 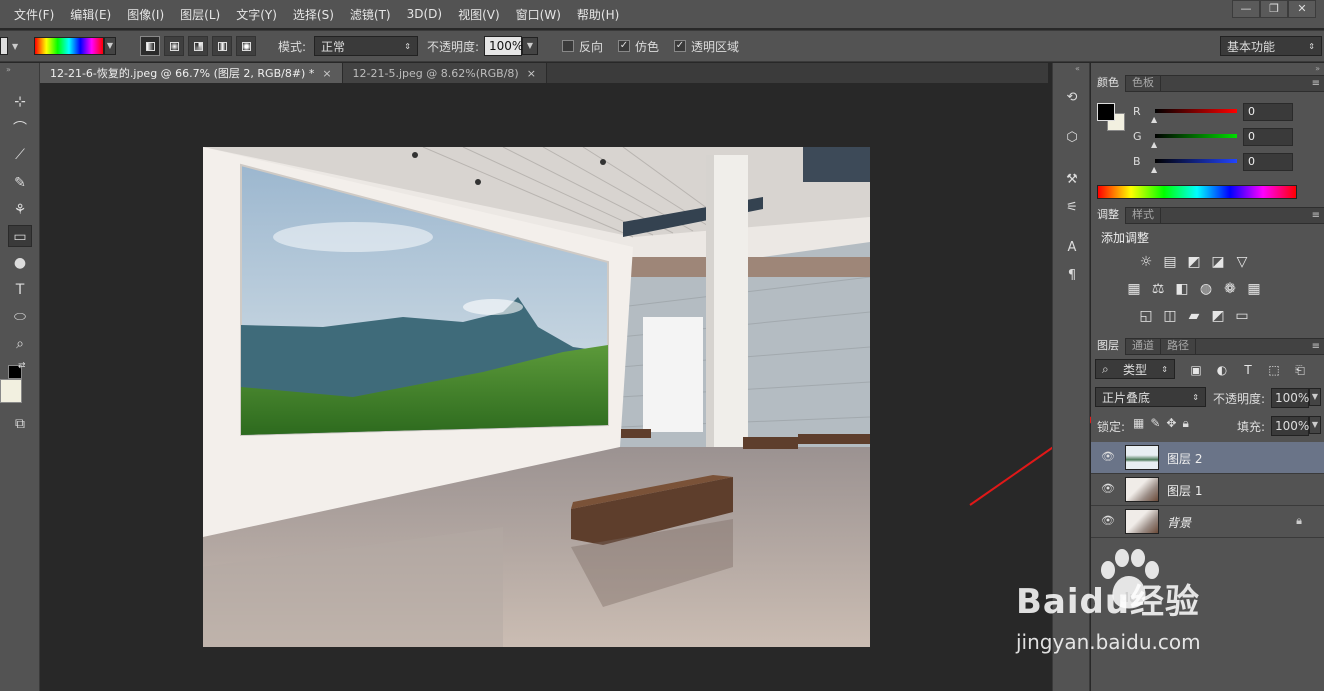 I want to click on menu-edit: 编辑(E), so click(x=90, y=14).